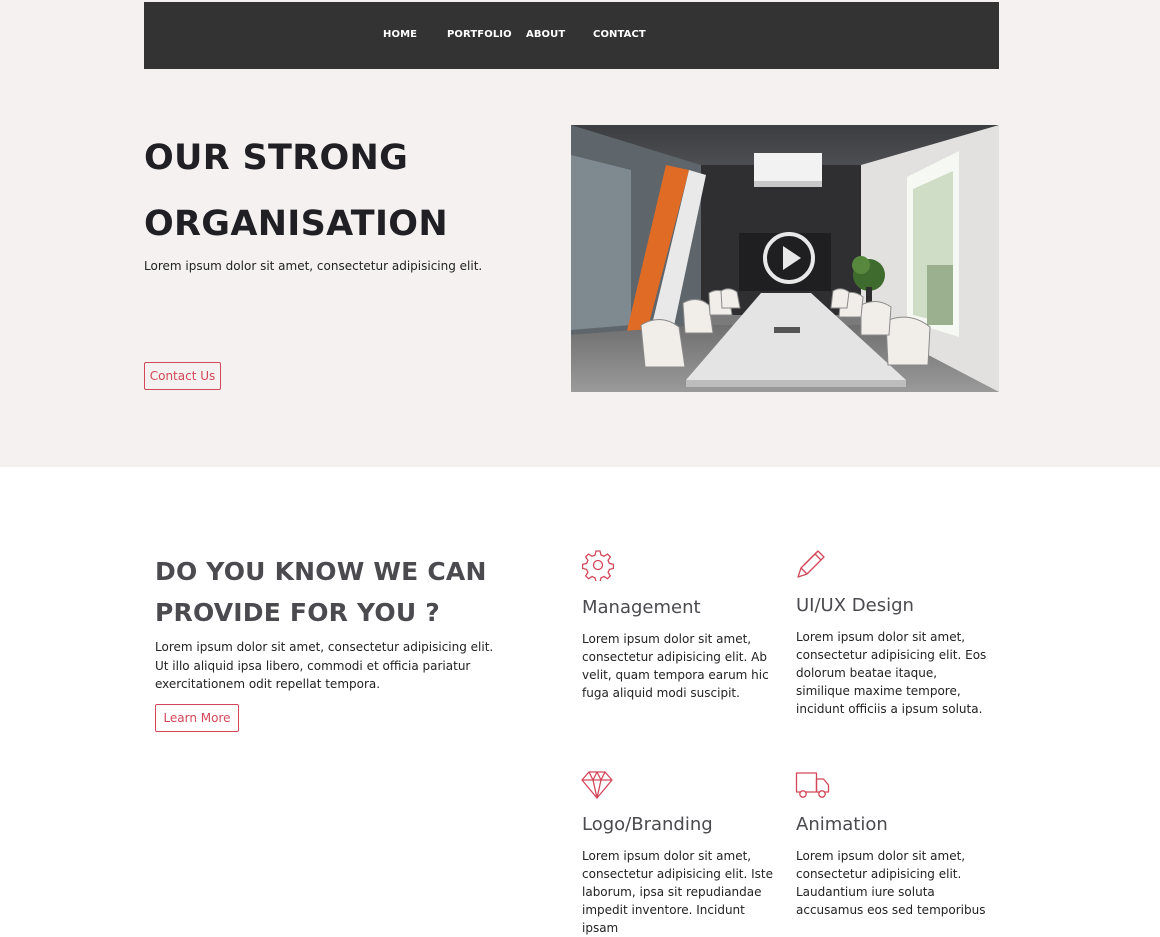  What do you see at coordinates (276, 158) in the screenshot?
I see `hero-title-line-1: OUR STRONG` at bounding box center [276, 158].